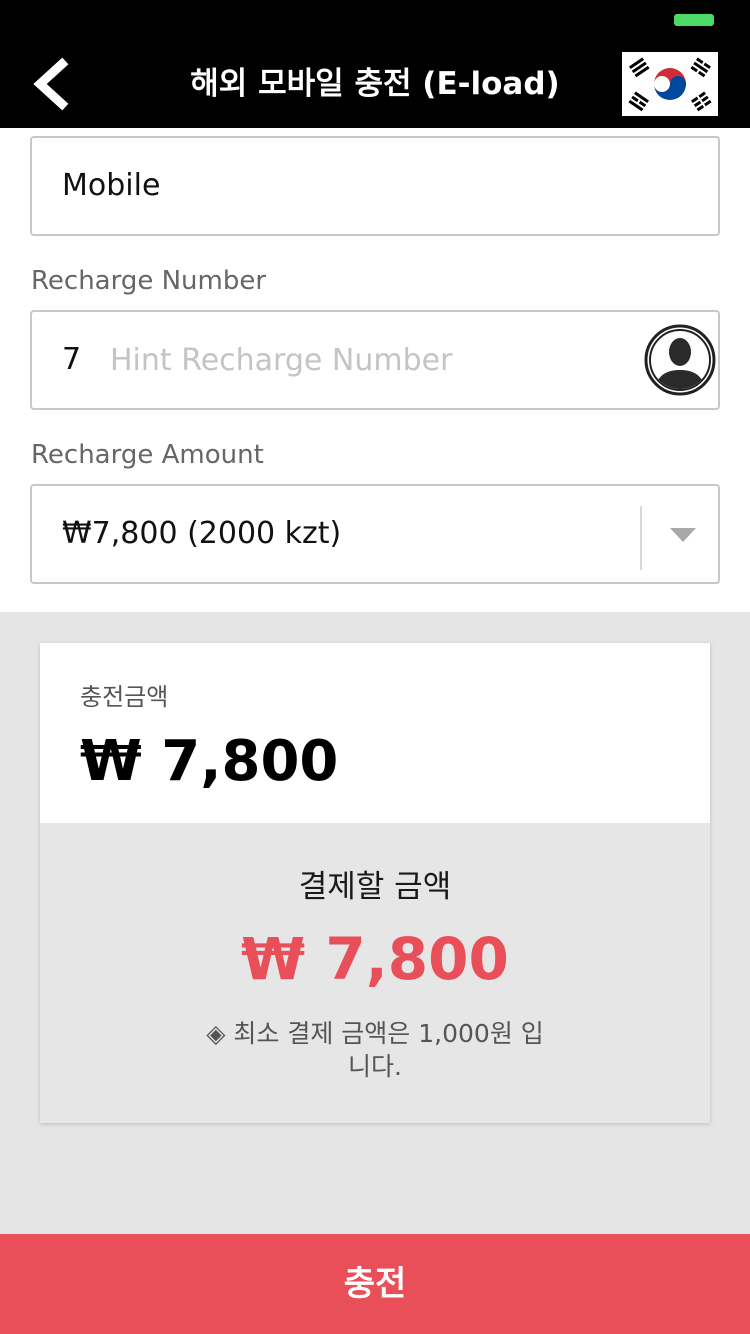 This screenshot has width=750, height=1334. I want to click on minimum-payment-note: ◈ 최소 결제 금액은 1,000원 입니다., so click(375, 1050).